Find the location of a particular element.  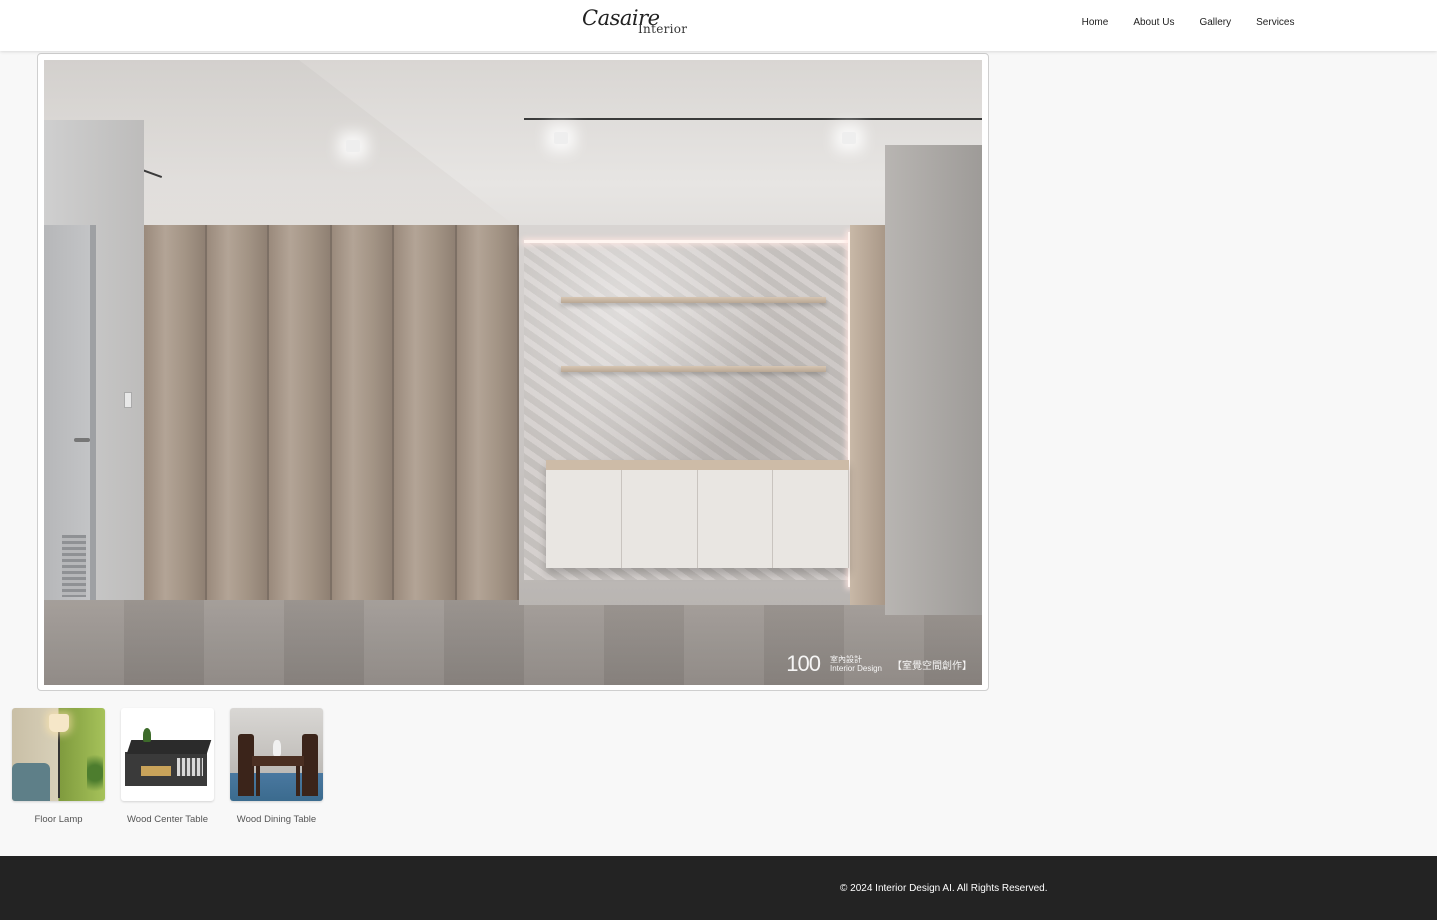

scene-low-cabinet is located at coordinates (697, 514).